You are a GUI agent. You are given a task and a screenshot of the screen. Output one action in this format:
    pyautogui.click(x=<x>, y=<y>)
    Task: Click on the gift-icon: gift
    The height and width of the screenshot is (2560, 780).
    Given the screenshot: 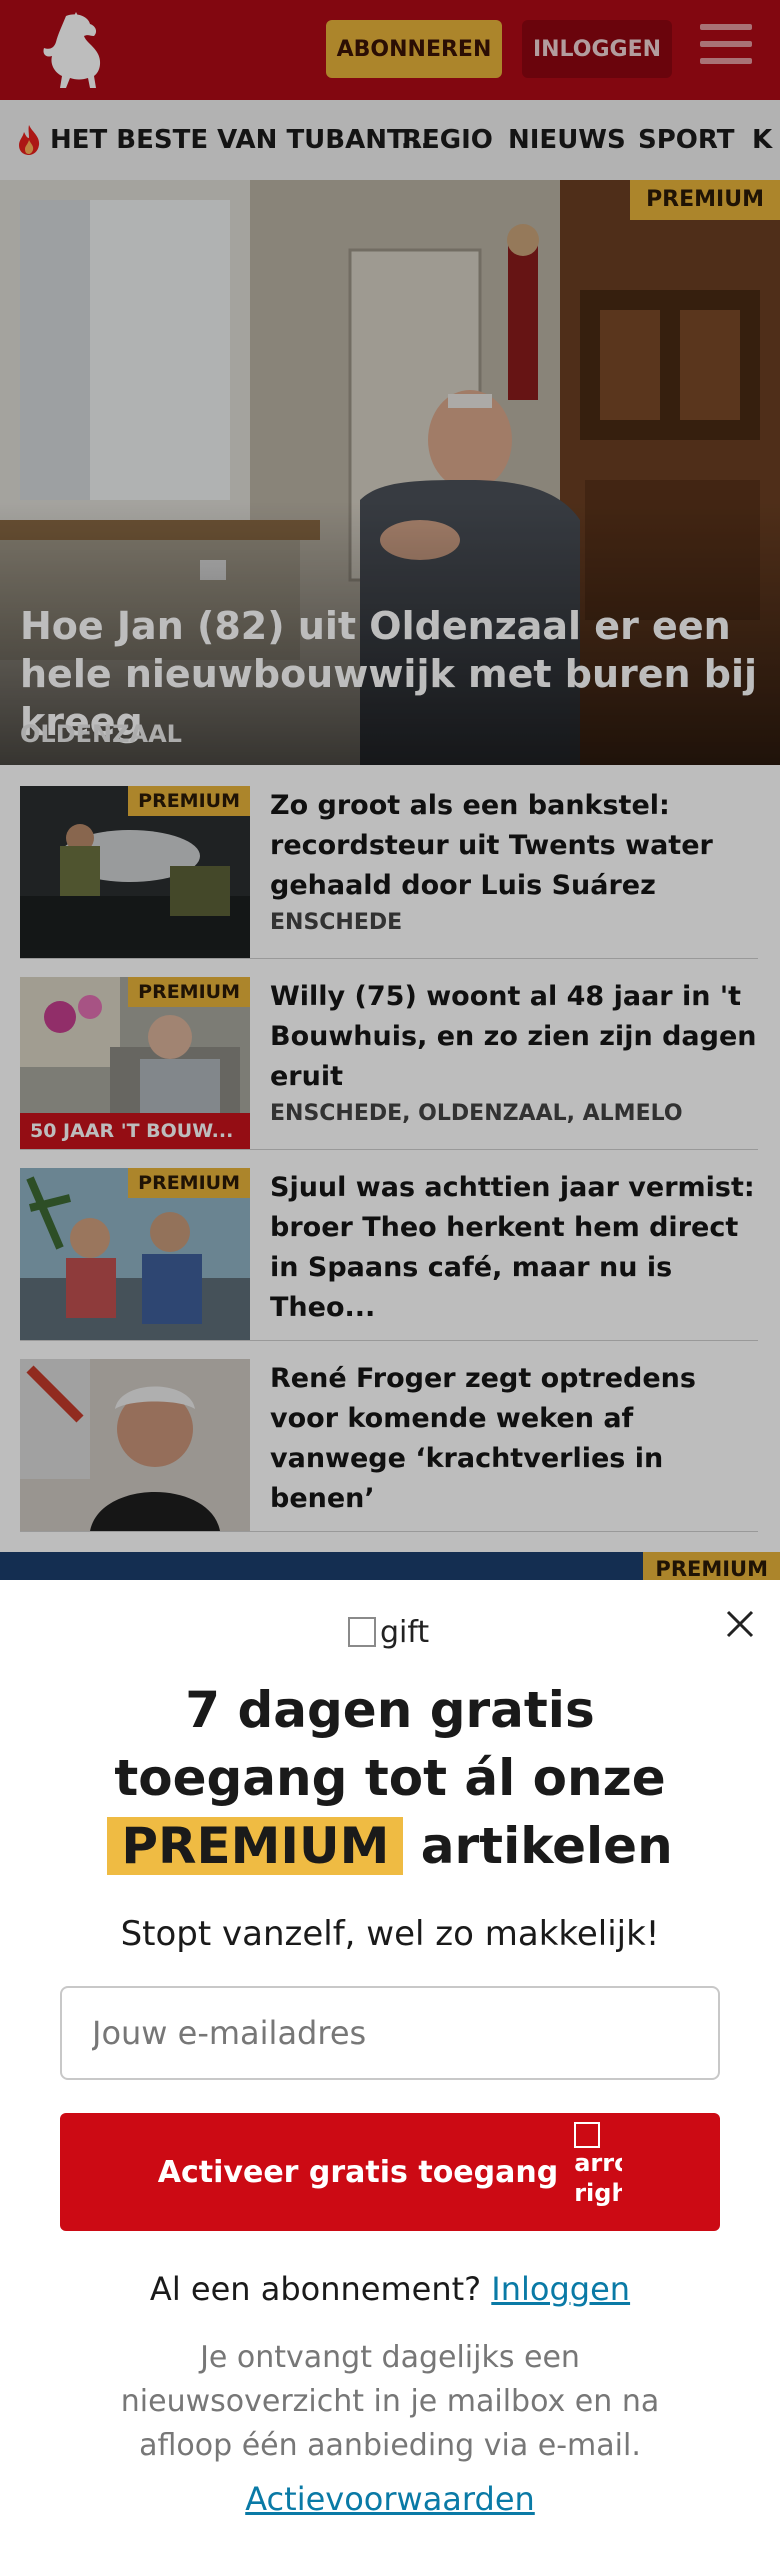 What is the action you would take?
    pyautogui.click(x=388, y=1632)
    